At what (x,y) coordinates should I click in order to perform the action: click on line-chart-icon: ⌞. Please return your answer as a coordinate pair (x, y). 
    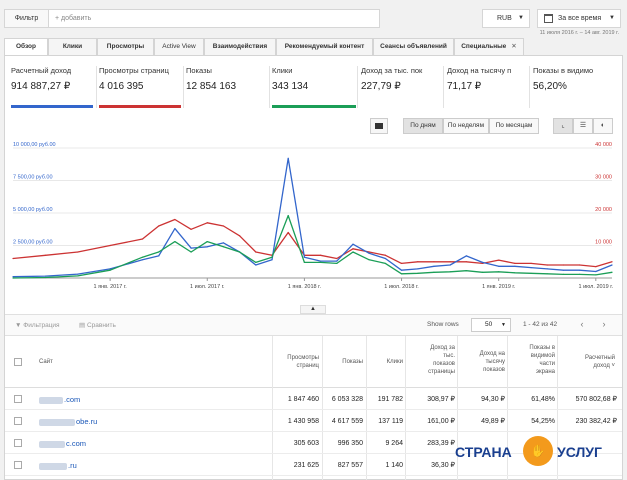
    Looking at the image, I should click on (563, 126).